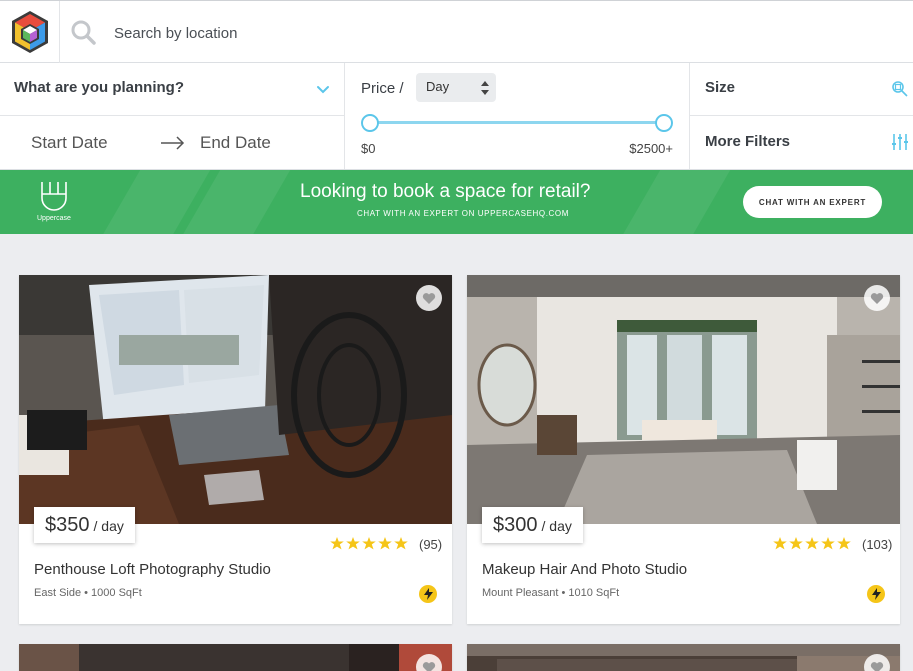  I want to click on top-search-bar, so click(456, 31).